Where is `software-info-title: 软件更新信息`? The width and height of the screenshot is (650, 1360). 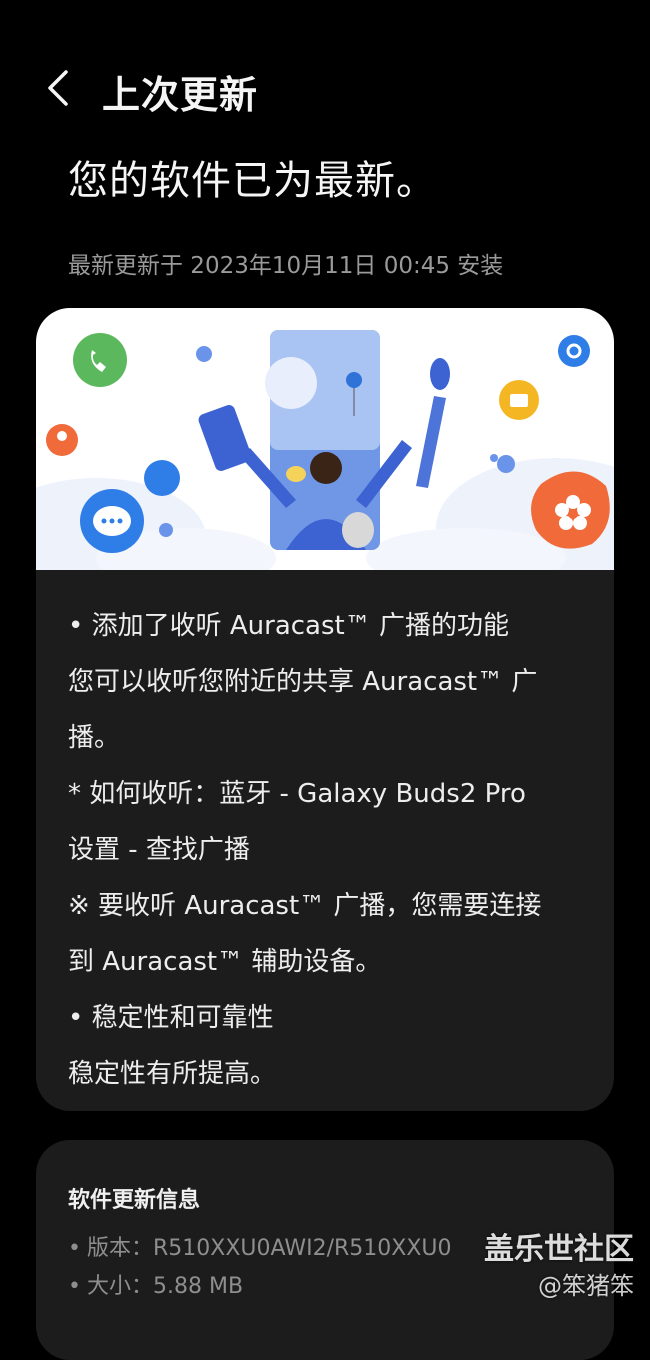 software-info-title: 软件更新信息 is located at coordinates (134, 1200).